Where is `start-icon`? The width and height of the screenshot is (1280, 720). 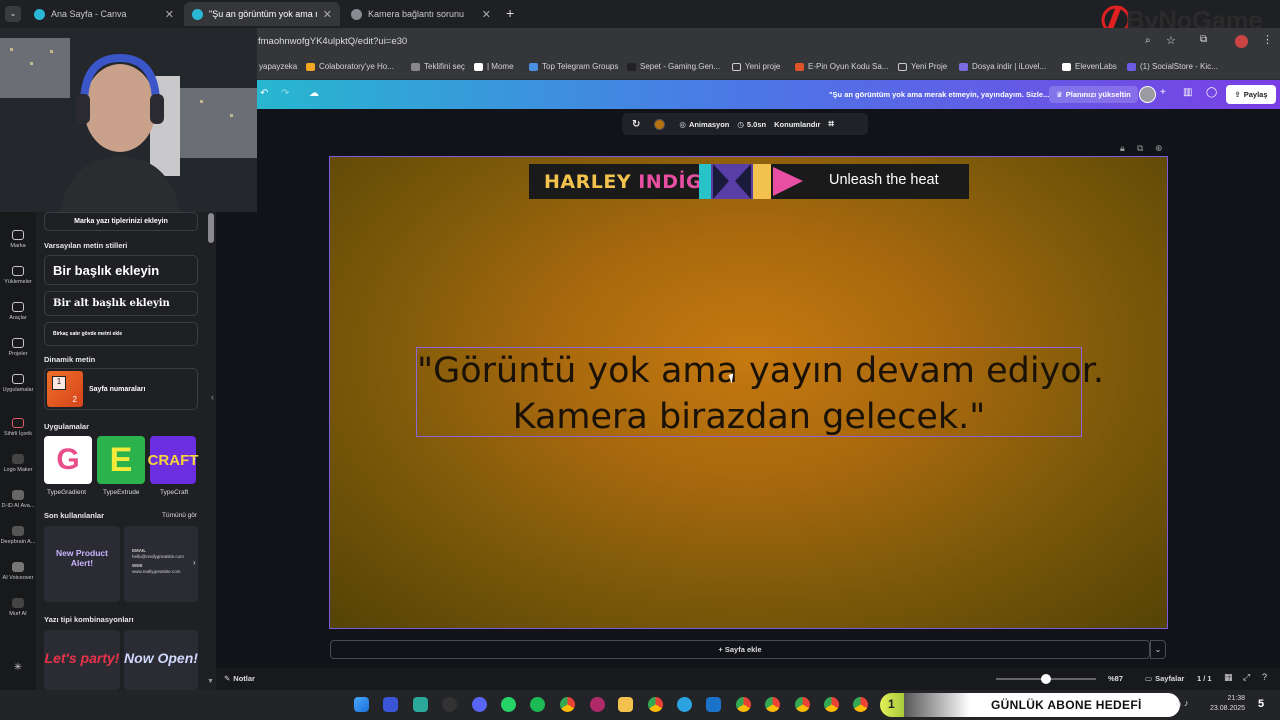 start-icon is located at coordinates (361, 704).